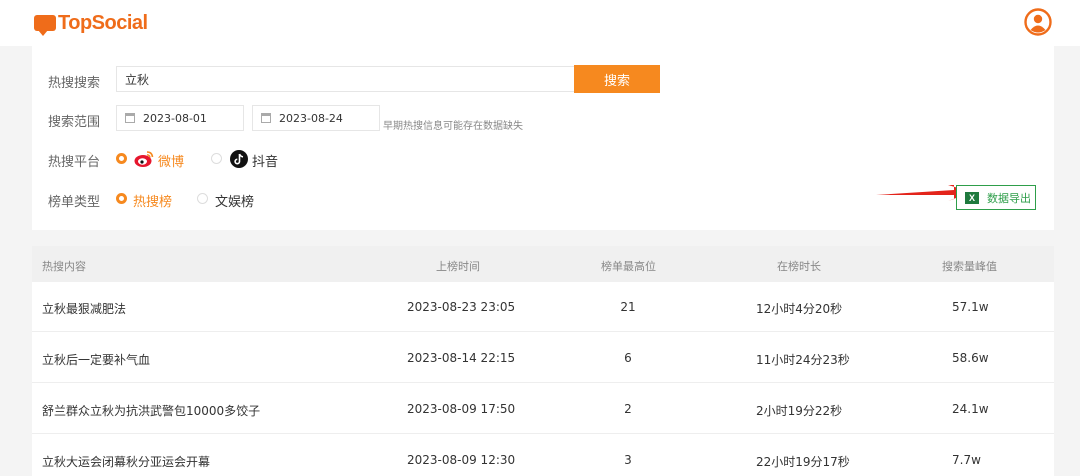 This screenshot has height=476, width=1080. I want to click on type-hot-list-label: 热搜榜, so click(152, 200).